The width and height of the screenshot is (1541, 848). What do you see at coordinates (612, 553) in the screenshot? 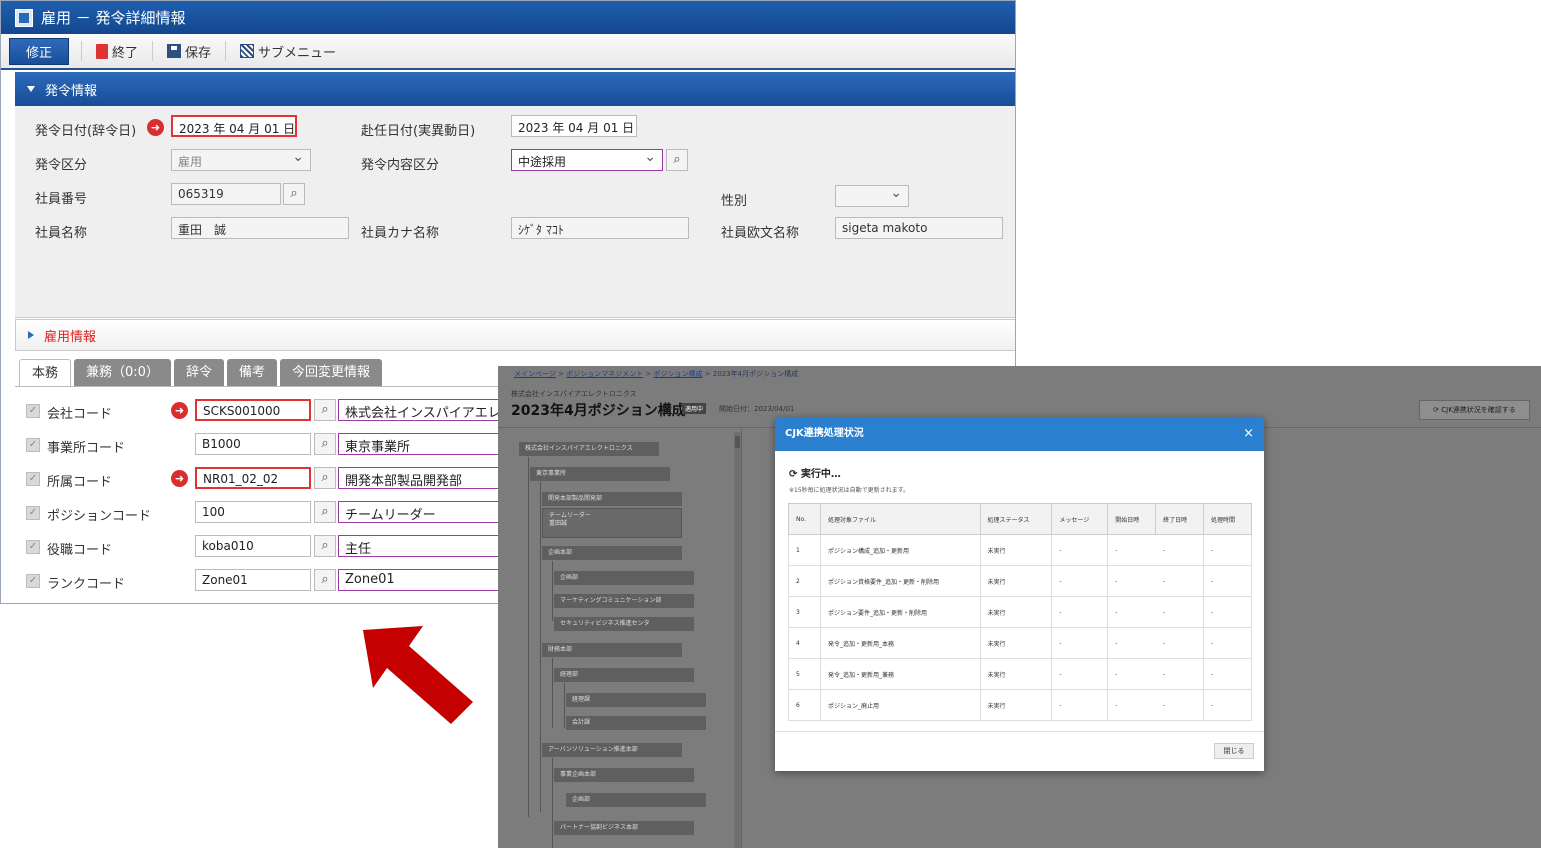
I see `tree-node: 企画本部` at bounding box center [612, 553].